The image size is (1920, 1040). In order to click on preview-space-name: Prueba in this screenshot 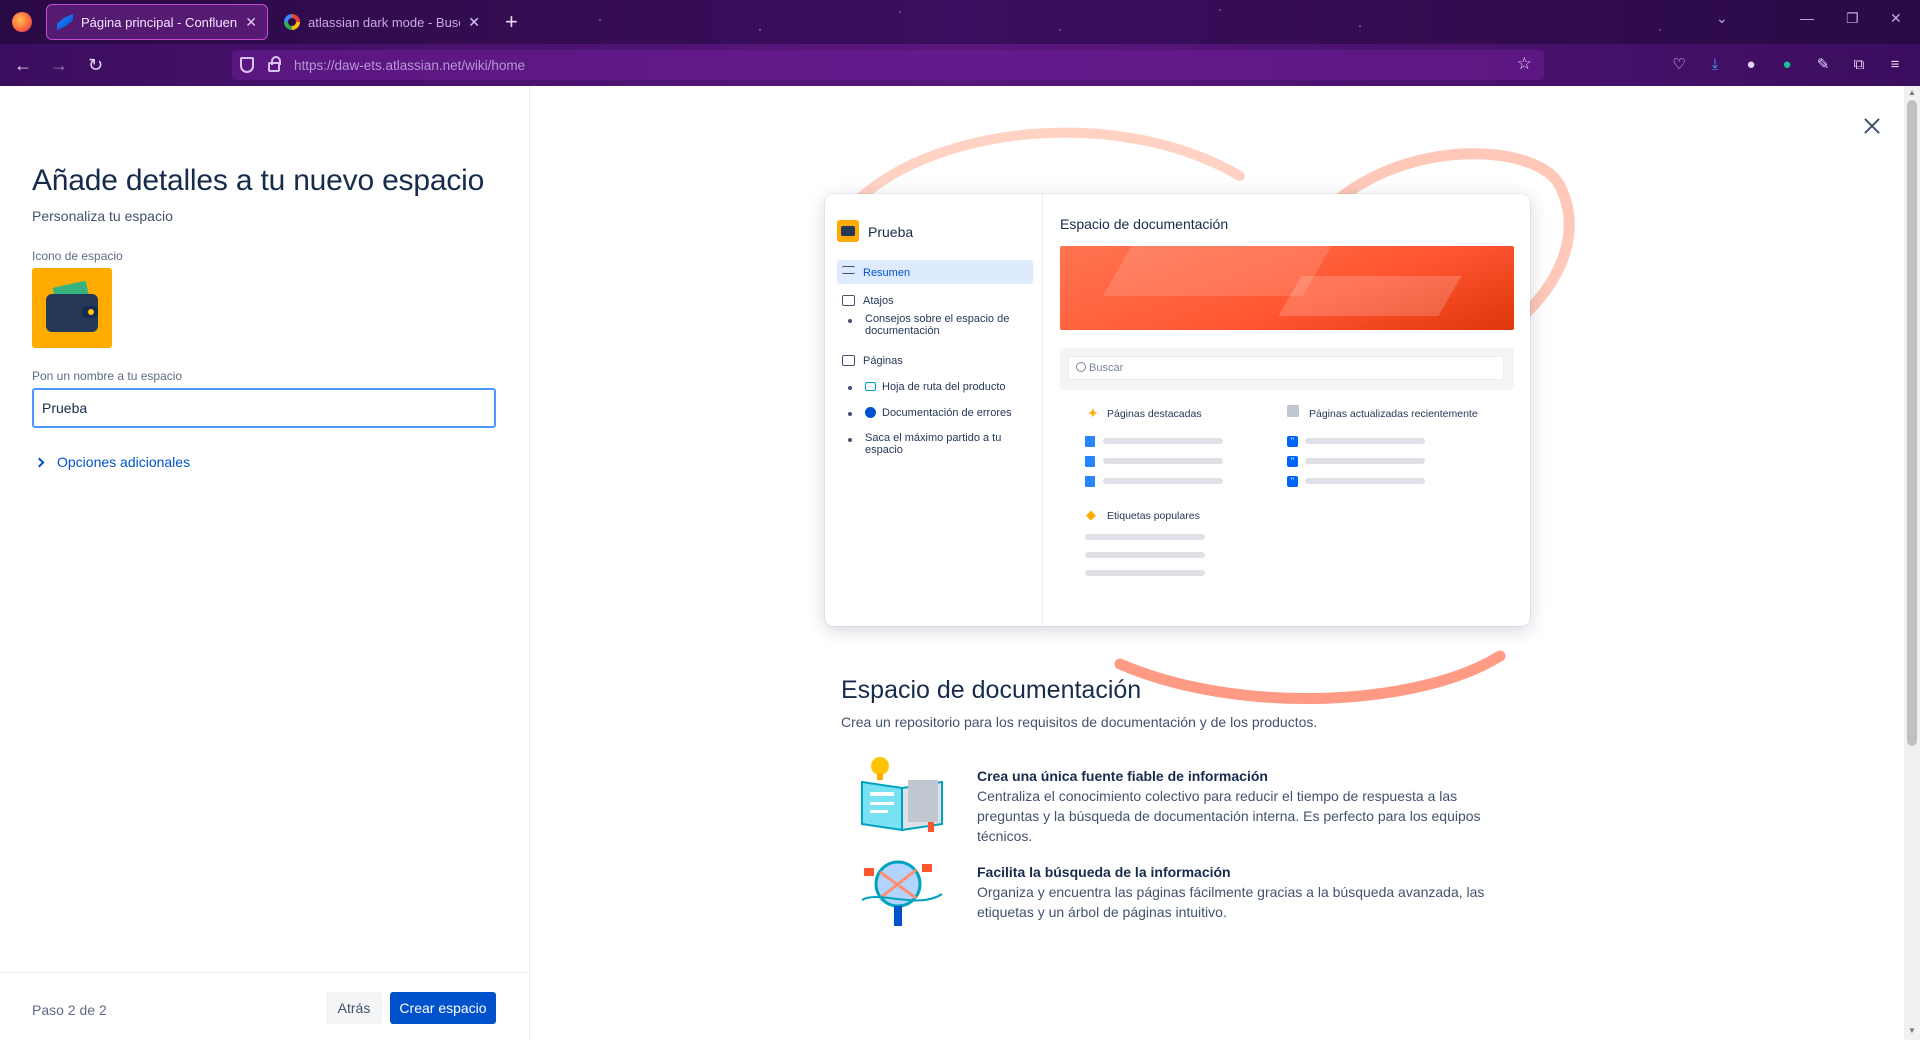, I will do `click(891, 232)`.